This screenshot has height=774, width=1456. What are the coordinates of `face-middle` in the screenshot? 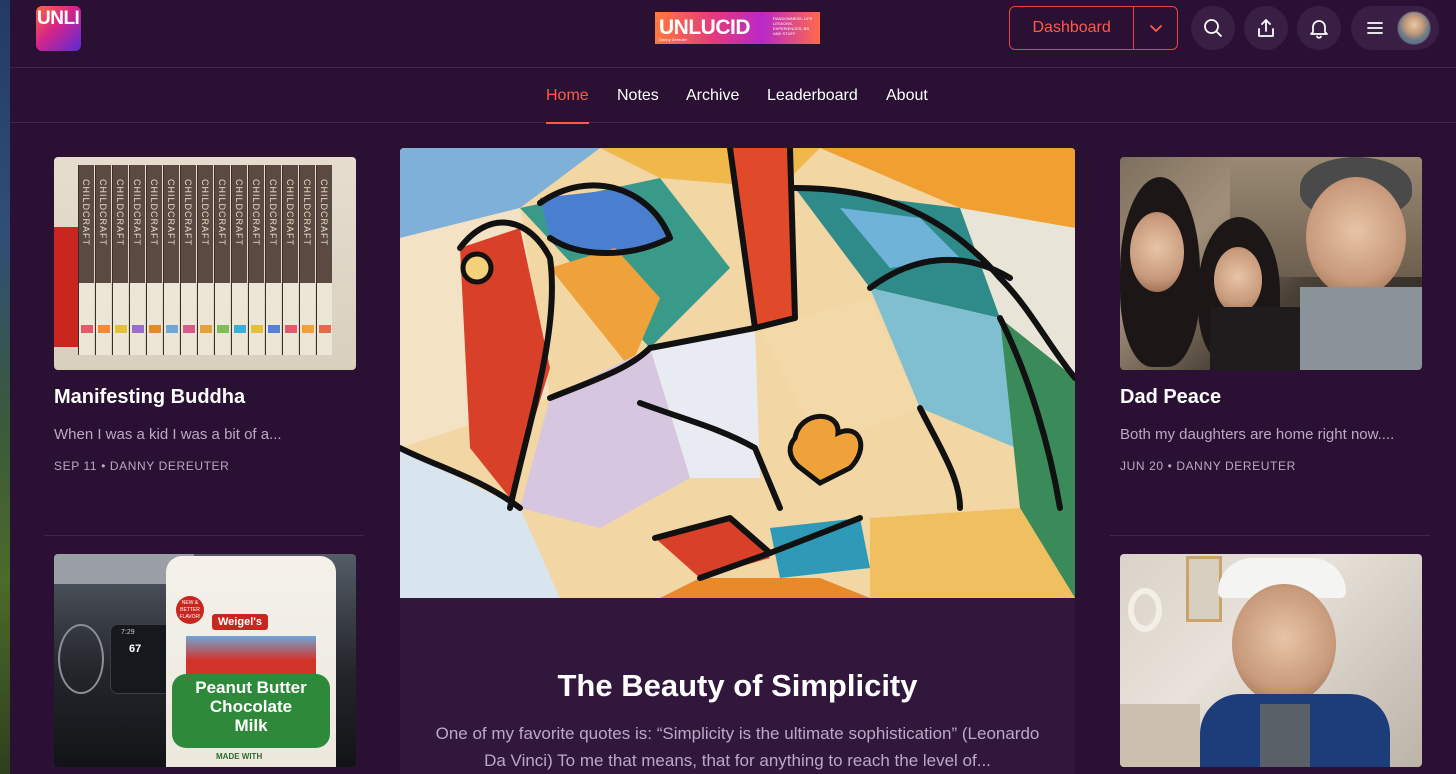 It's located at (1238, 280).